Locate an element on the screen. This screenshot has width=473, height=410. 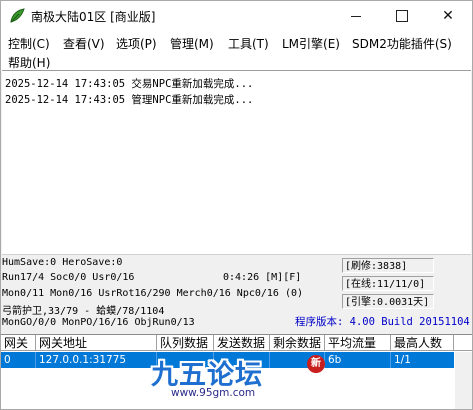
menu-manage: 管理(M) is located at coordinates (192, 43).